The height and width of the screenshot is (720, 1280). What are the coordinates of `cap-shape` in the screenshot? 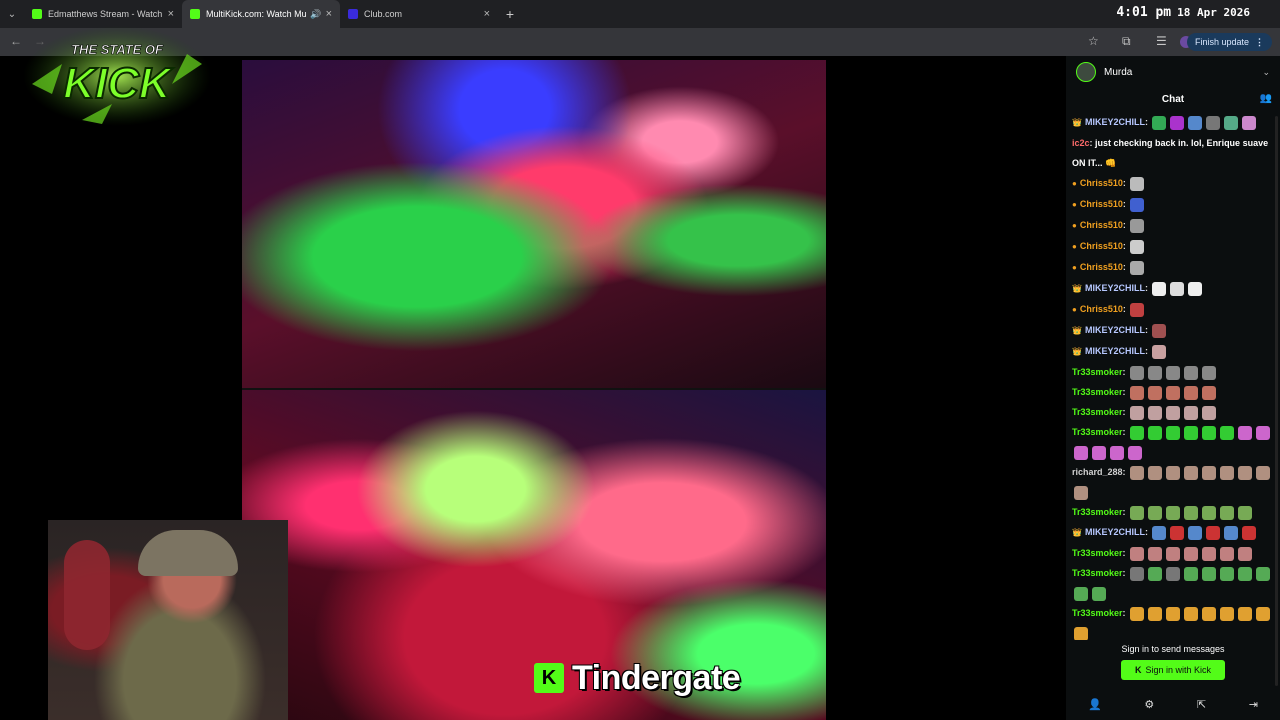 It's located at (188, 553).